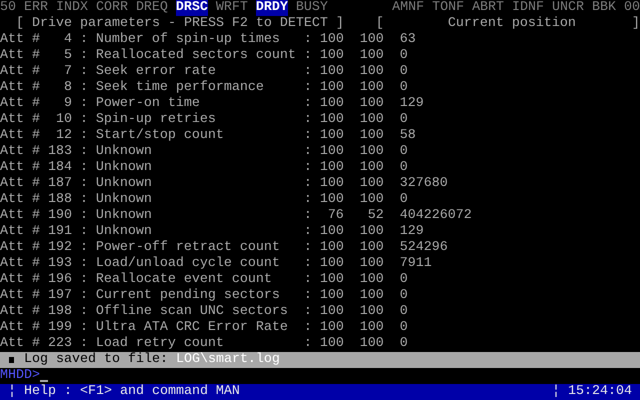 This screenshot has width=640, height=400. What do you see at coordinates (11, 360) in the screenshot?
I see `square-icon` at bounding box center [11, 360].